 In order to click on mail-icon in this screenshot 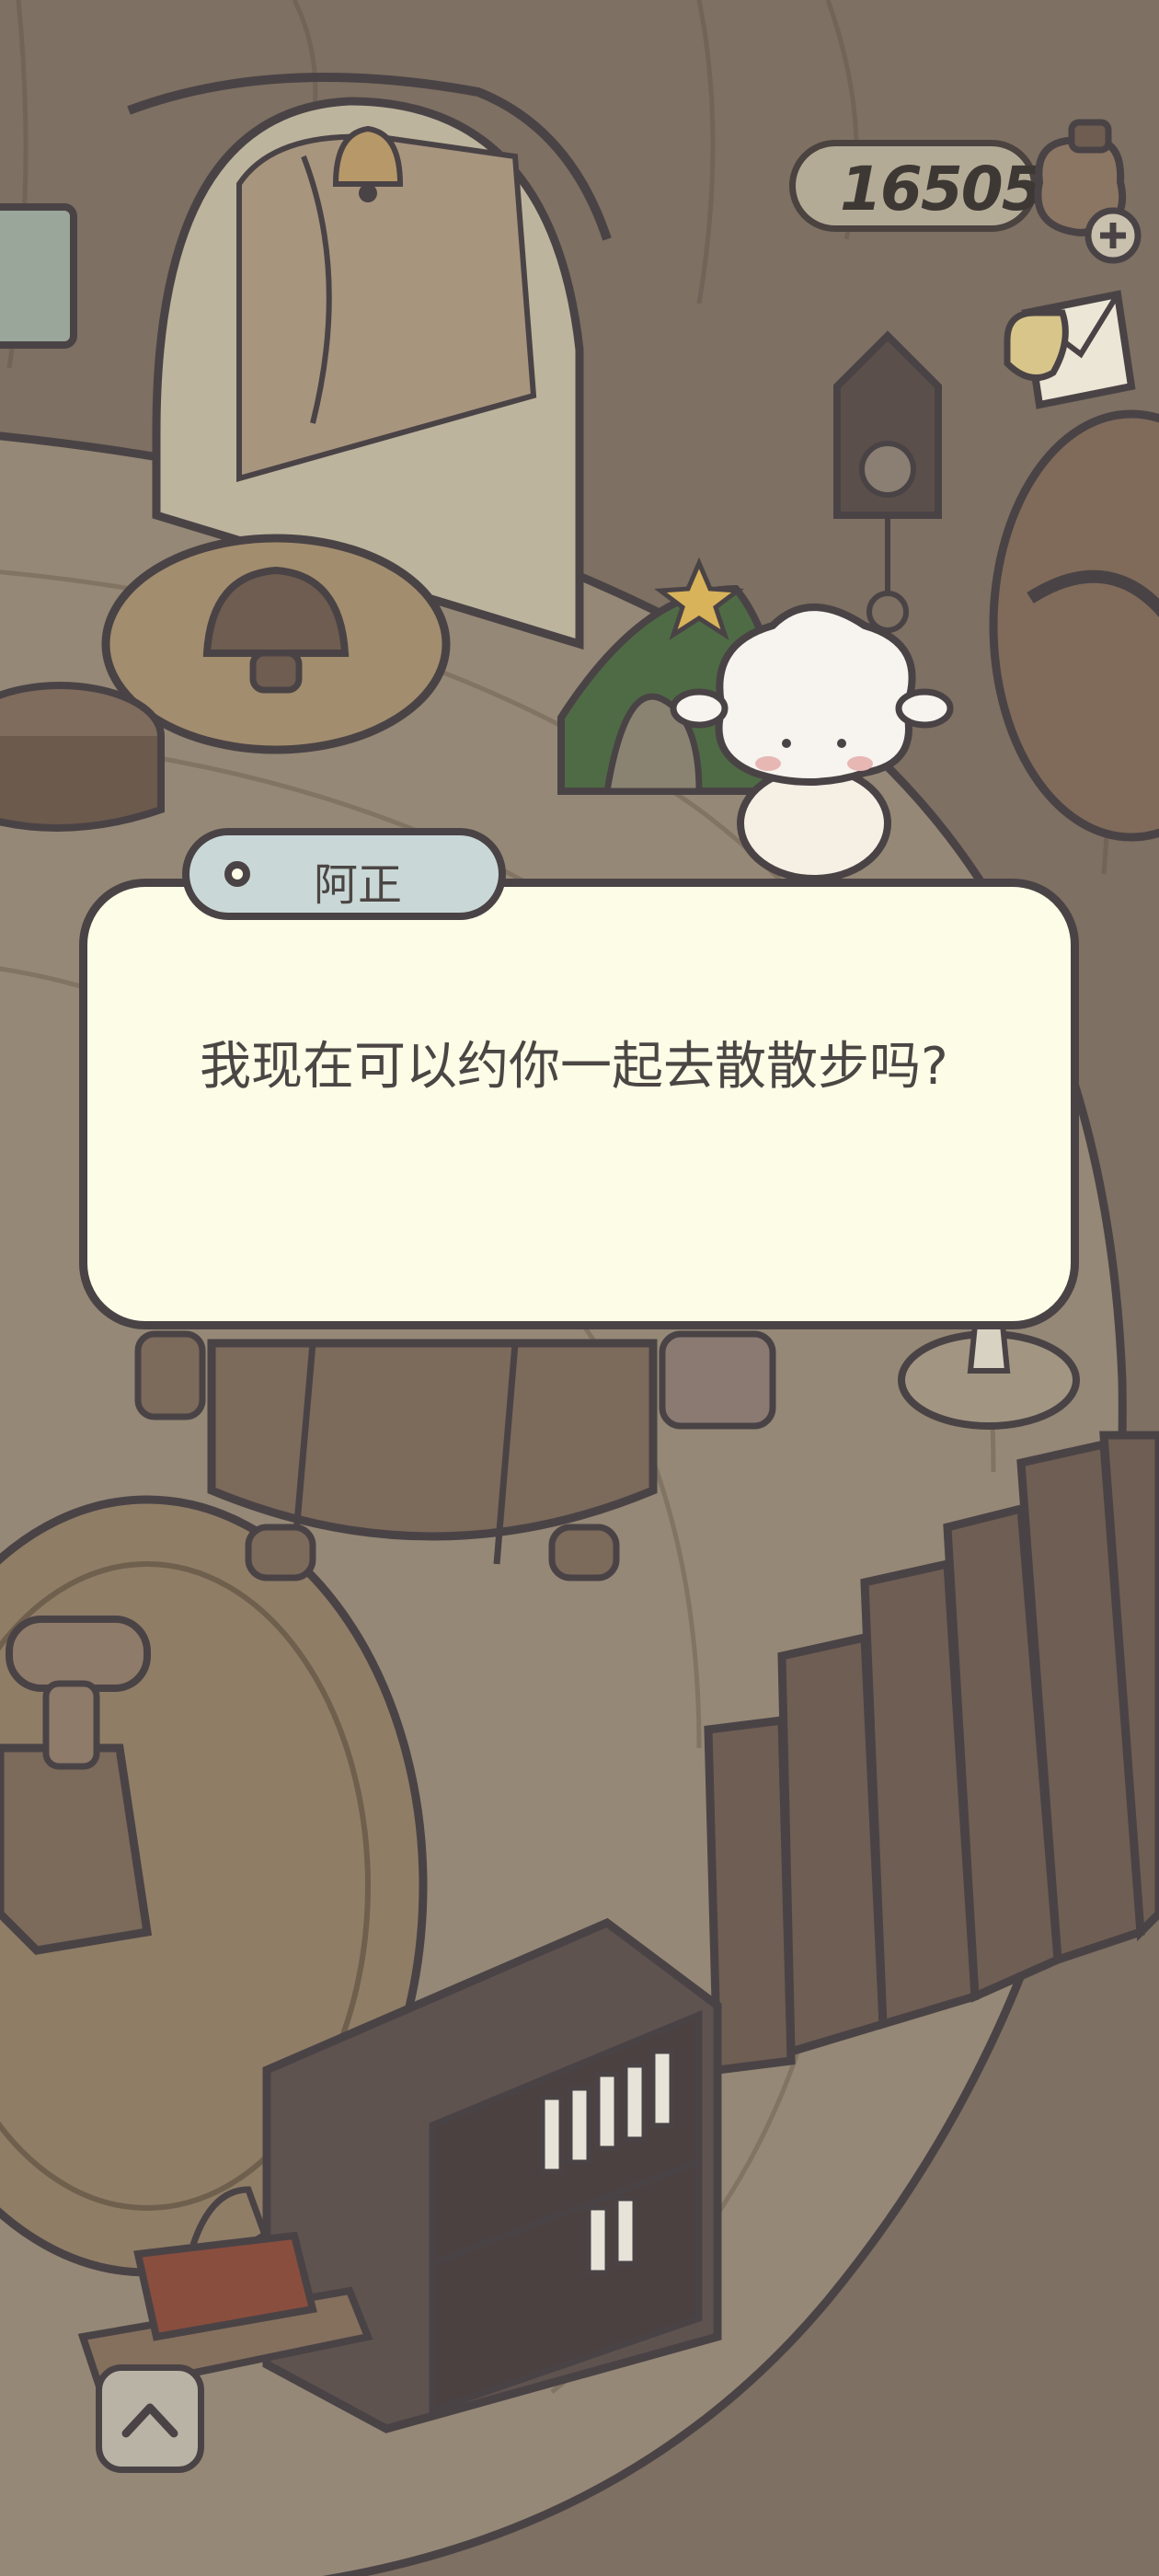, I will do `click(1067, 352)`.